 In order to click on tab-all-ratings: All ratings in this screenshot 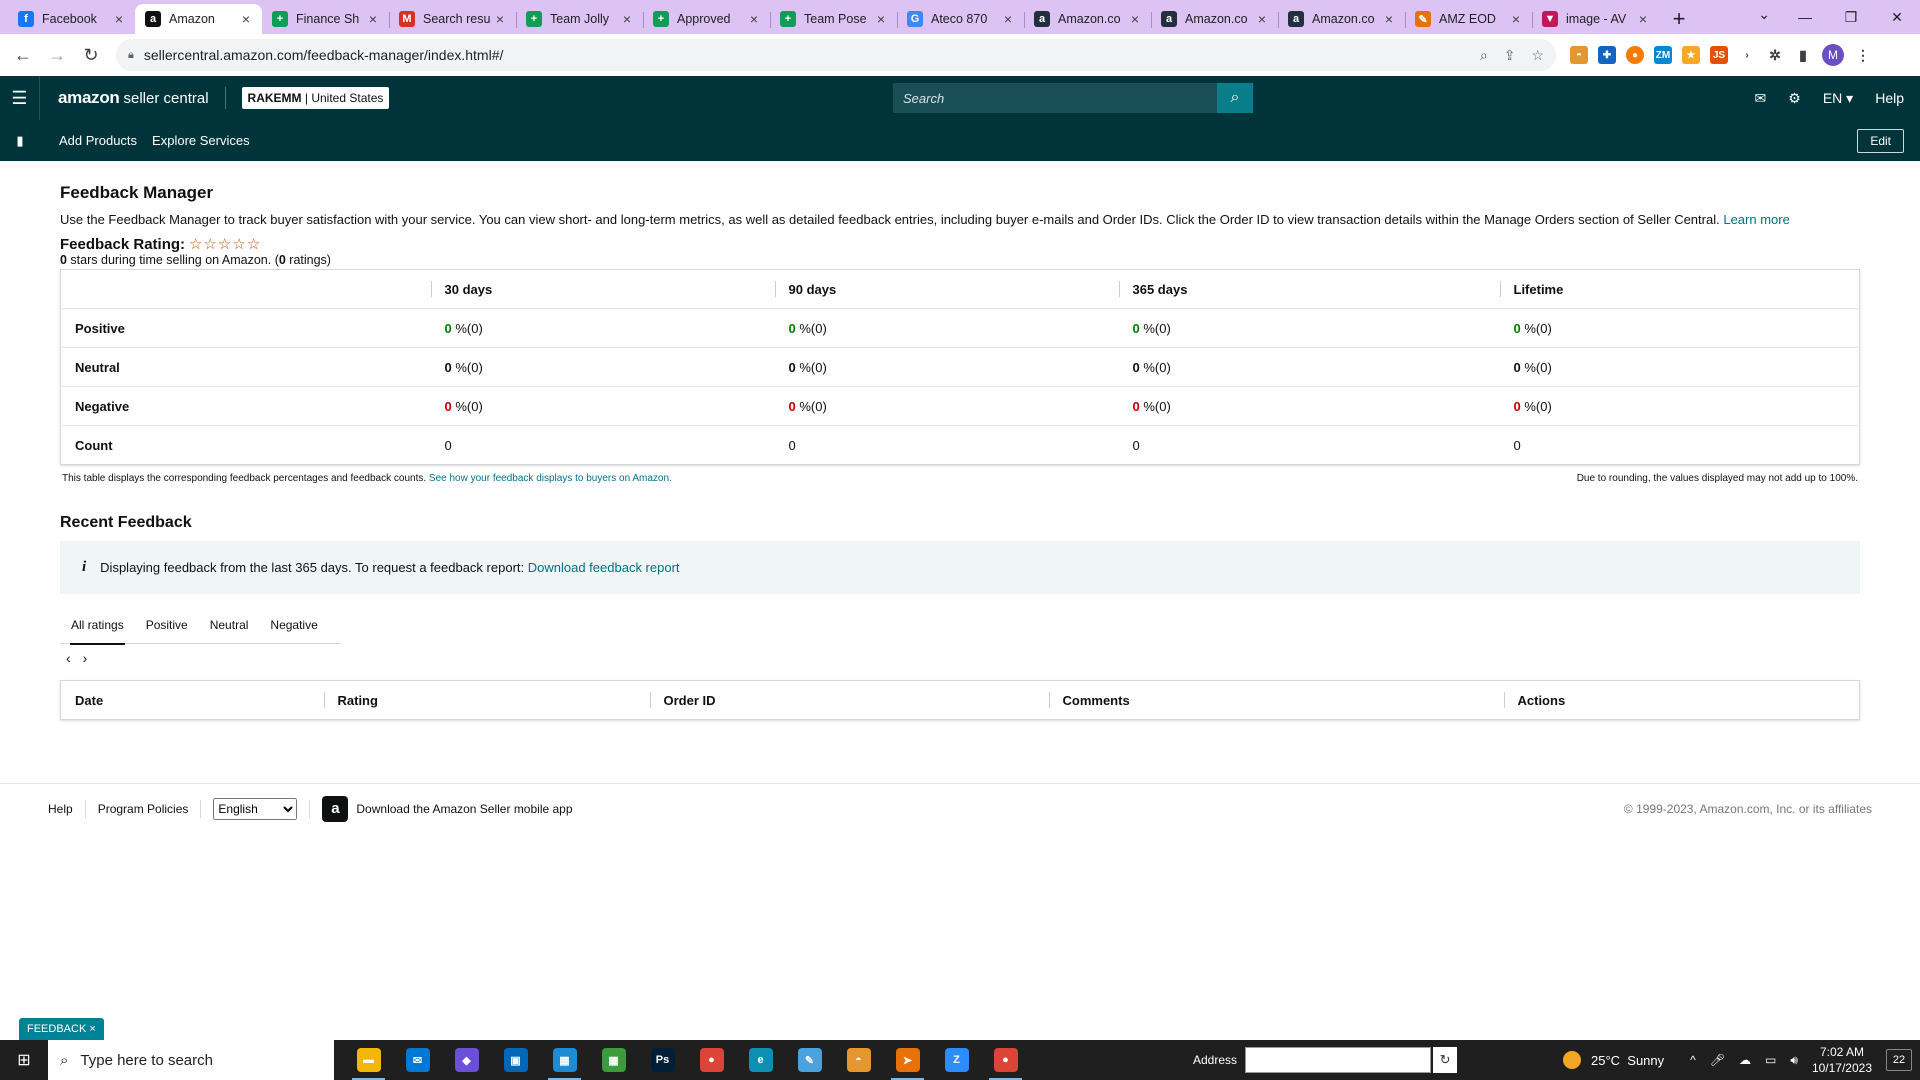, I will do `click(97, 625)`.